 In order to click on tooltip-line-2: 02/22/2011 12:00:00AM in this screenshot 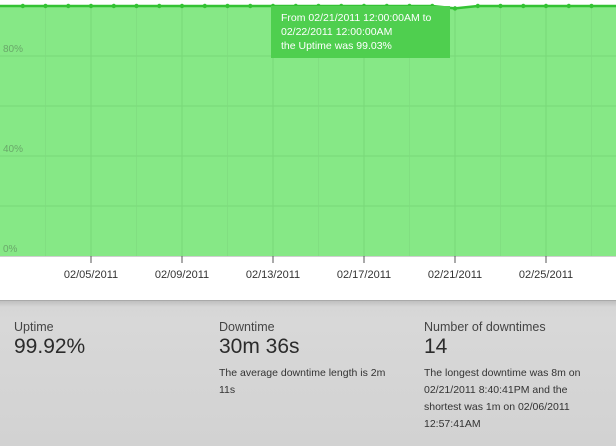, I will do `click(337, 32)`.